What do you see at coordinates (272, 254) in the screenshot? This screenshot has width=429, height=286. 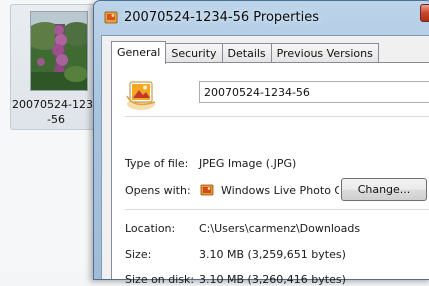 I see `size-value: 3.10 MB (3,259,651 bytes)` at bounding box center [272, 254].